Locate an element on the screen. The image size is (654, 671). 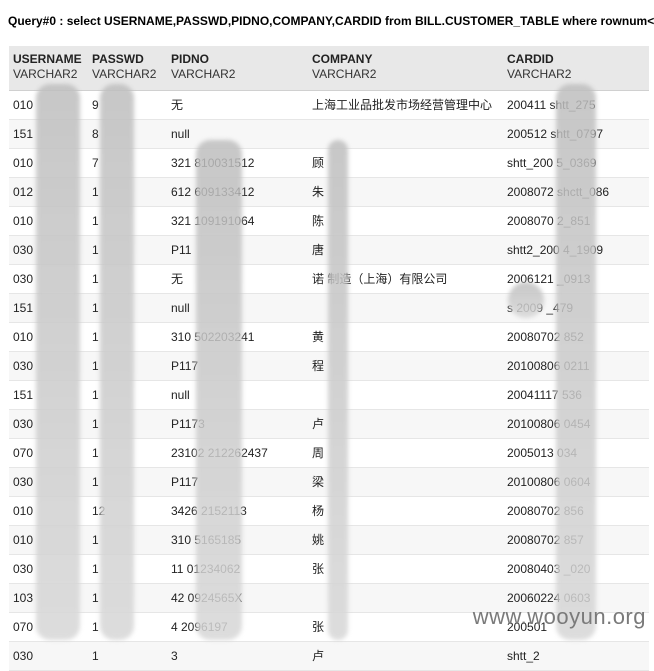
table-cell: 朱 is located at coordinates (318, 192).